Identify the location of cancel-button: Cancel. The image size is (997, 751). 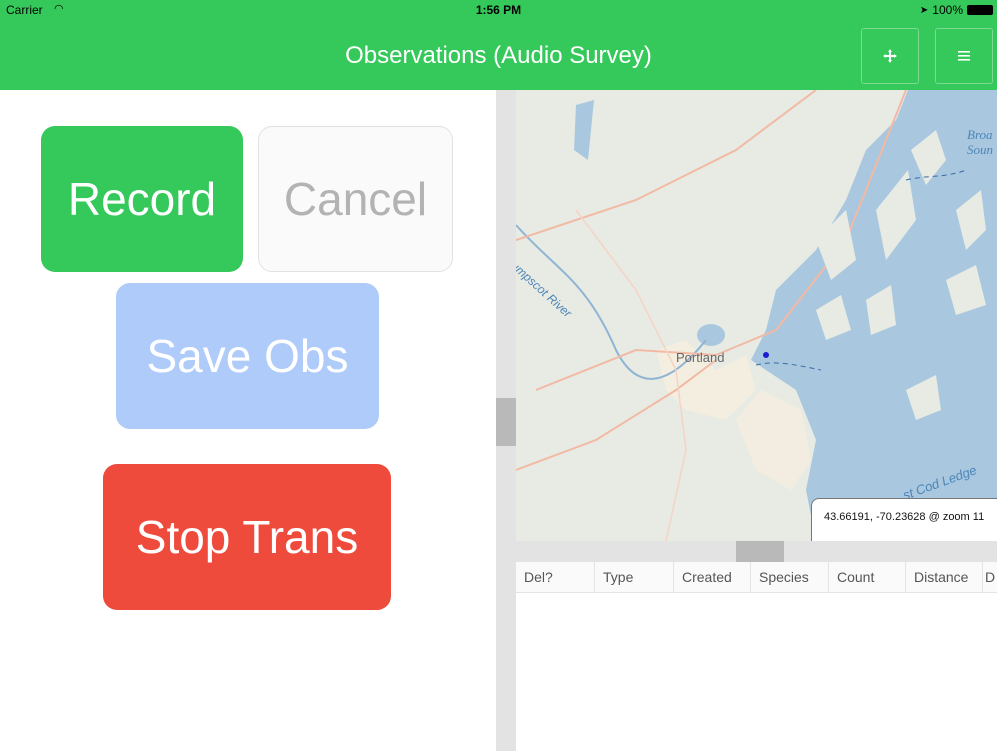
(355, 199).